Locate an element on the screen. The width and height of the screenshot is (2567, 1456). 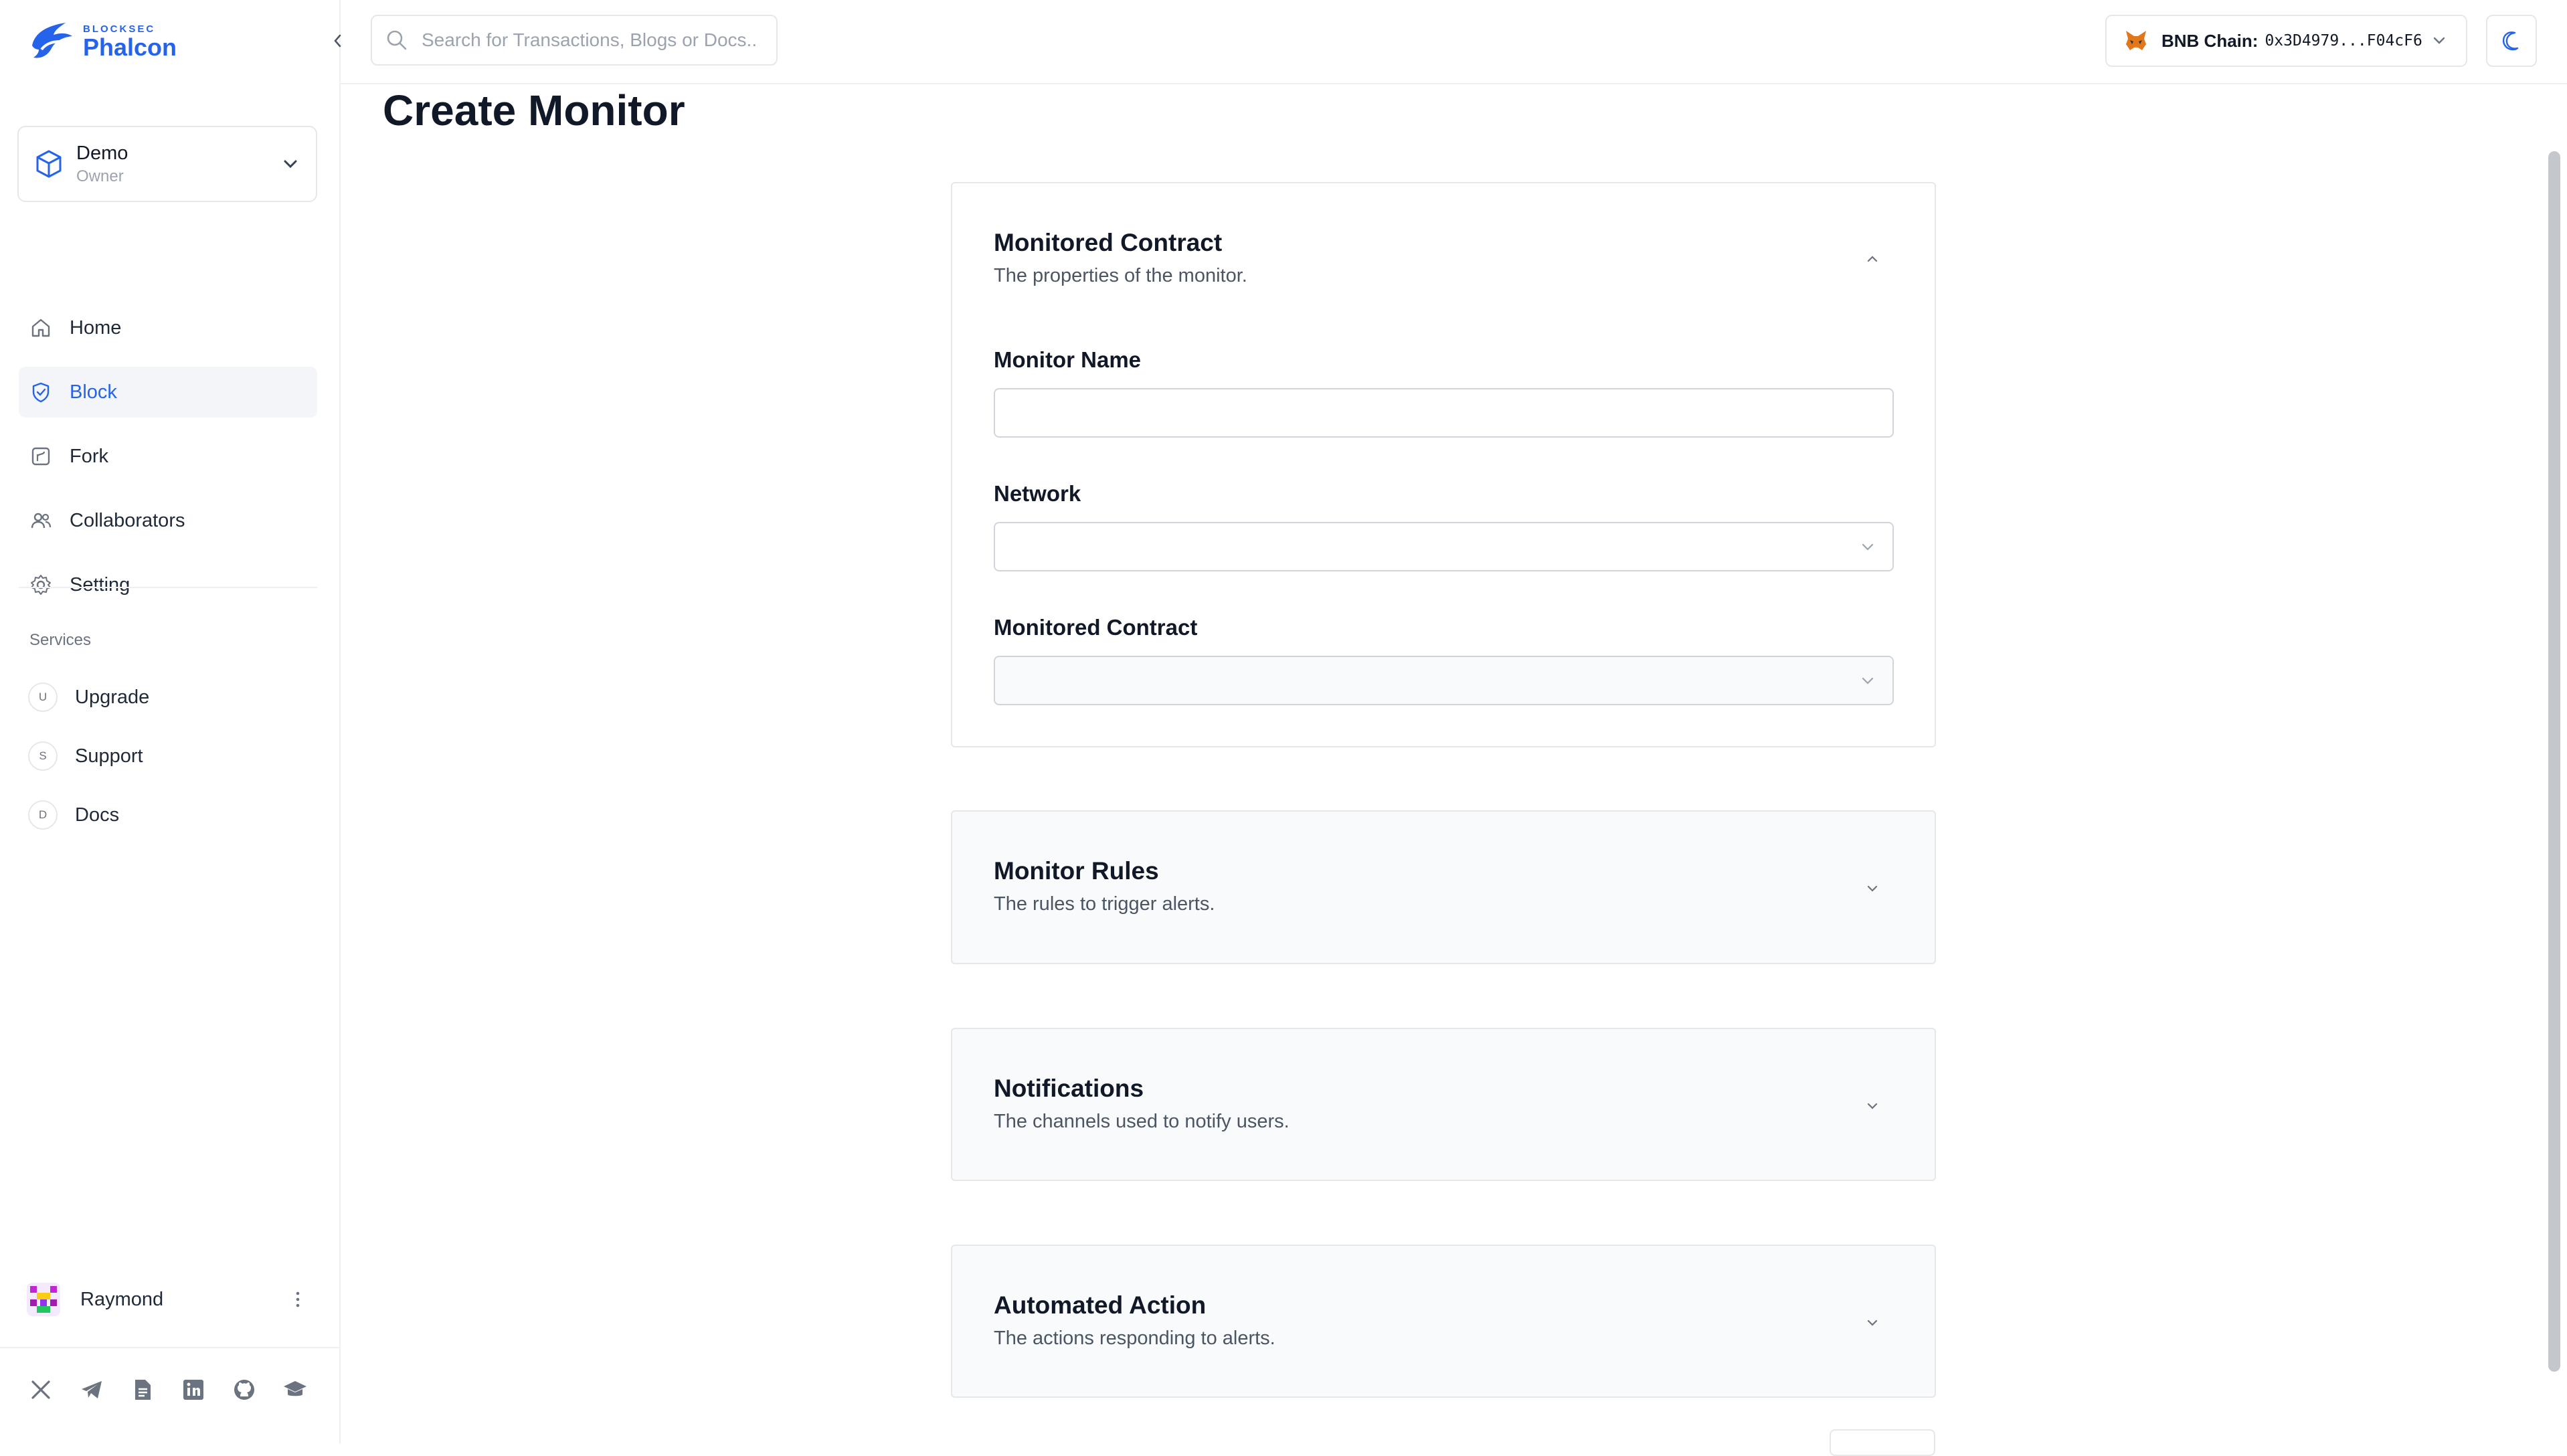
nav-item-label: Fork is located at coordinates (89, 456).